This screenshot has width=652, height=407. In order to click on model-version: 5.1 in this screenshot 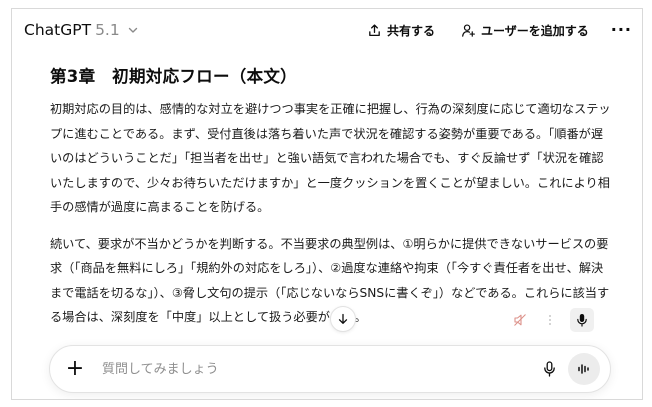, I will do `click(107, 30)`.